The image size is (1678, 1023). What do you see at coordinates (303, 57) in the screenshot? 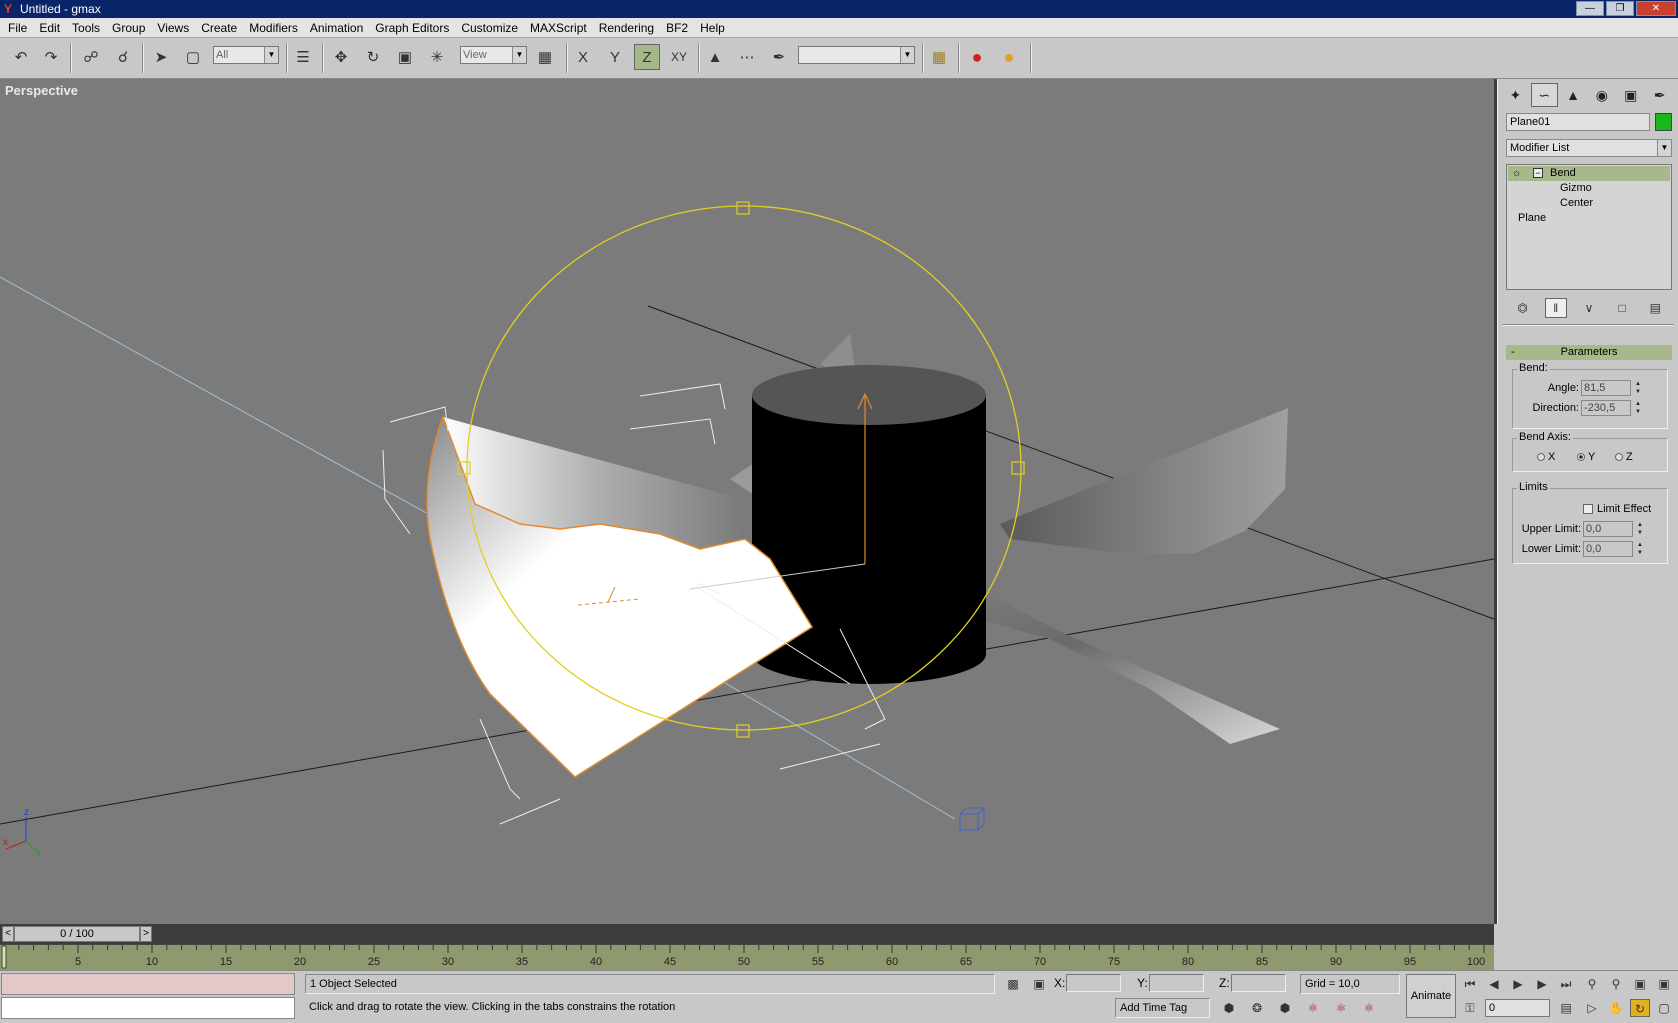
I see `select-by-name-icon: ☰` at bounding box center [303, 57].